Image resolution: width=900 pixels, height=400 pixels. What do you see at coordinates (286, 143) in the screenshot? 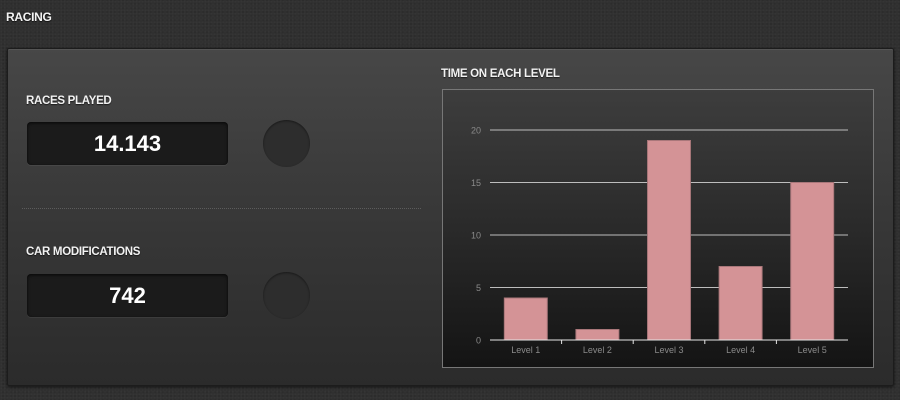
I see `races-played-indicator` at bounding box center [286, 143].